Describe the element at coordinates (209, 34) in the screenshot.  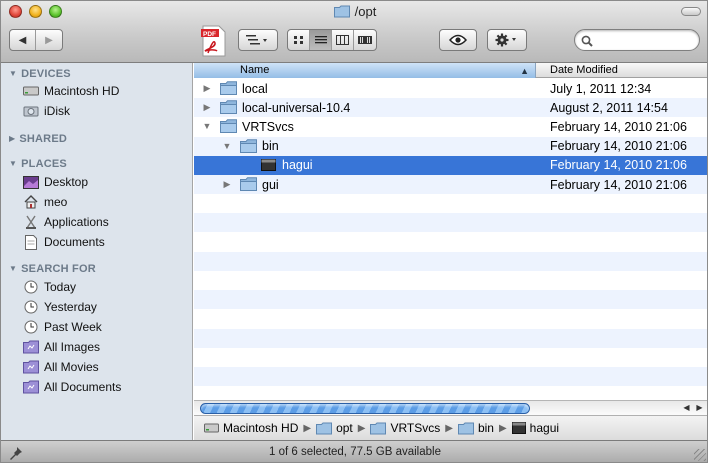
I see `svg-text: PDF` at that location.